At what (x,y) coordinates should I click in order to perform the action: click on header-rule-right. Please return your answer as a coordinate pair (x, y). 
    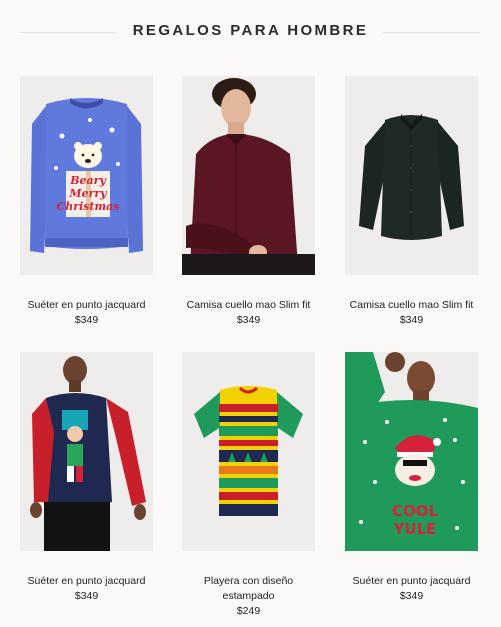
    Looking at the image, I should click on (431, 32).